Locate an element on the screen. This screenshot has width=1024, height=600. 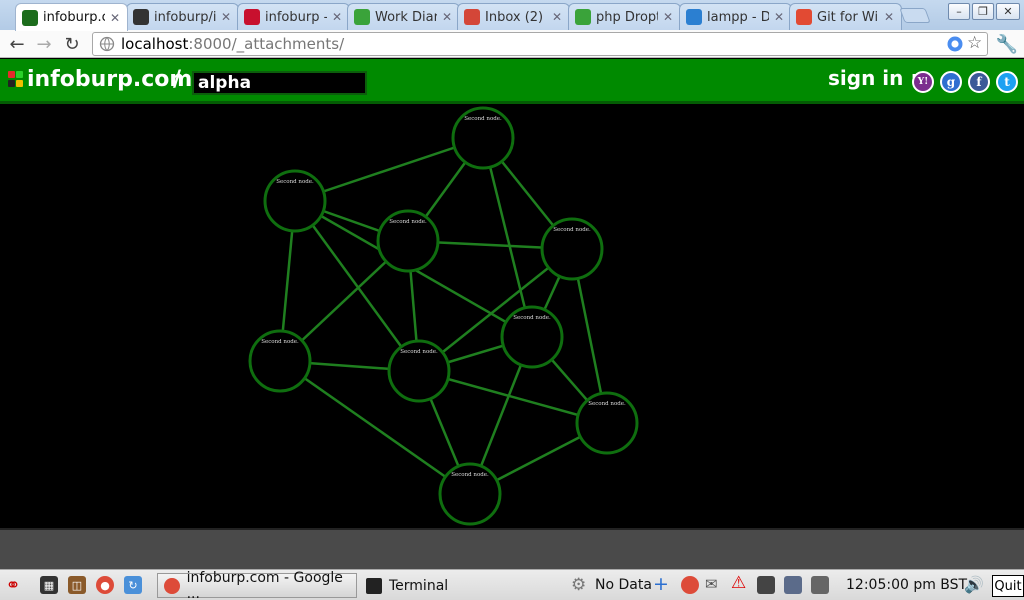
browser-tab: Git for Wir ✕ is located at coordinates (845, 16).